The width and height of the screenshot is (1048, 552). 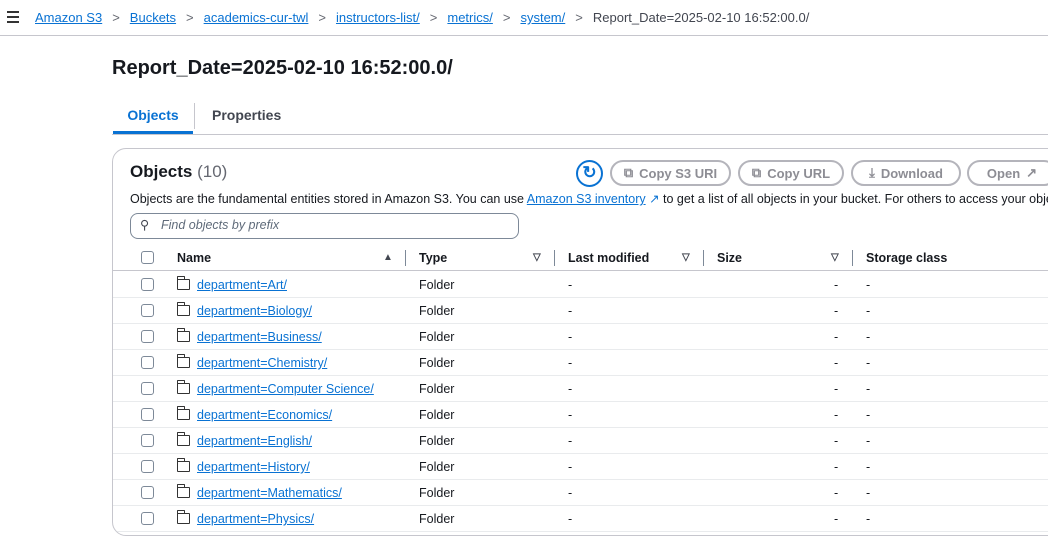 What do you see at coordinates (153, 117) in the screenshot?
I see `tab-objects: Objects` at bounding box center [153, 117].